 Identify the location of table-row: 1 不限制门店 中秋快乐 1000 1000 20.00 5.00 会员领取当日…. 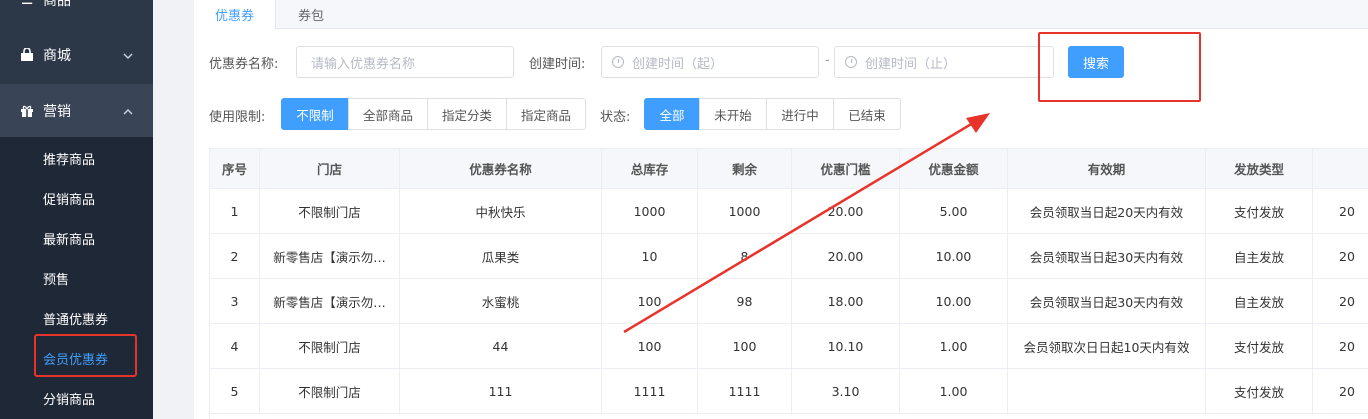
(789, 211).